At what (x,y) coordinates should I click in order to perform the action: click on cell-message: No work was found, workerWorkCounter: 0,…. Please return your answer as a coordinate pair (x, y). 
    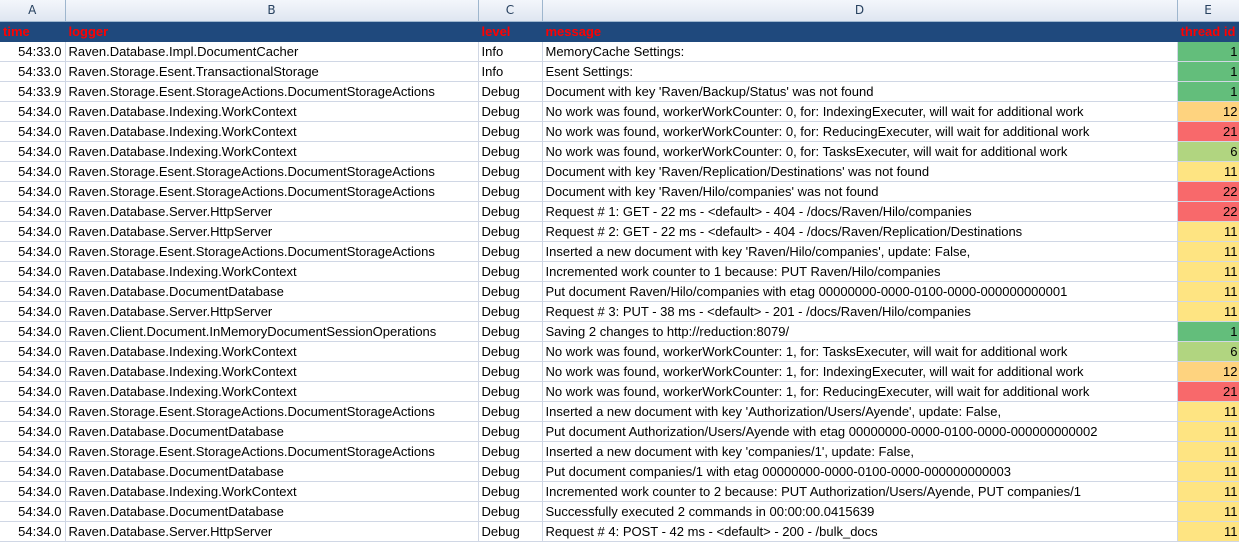
    Looking at the image, I should click on (860, 151).